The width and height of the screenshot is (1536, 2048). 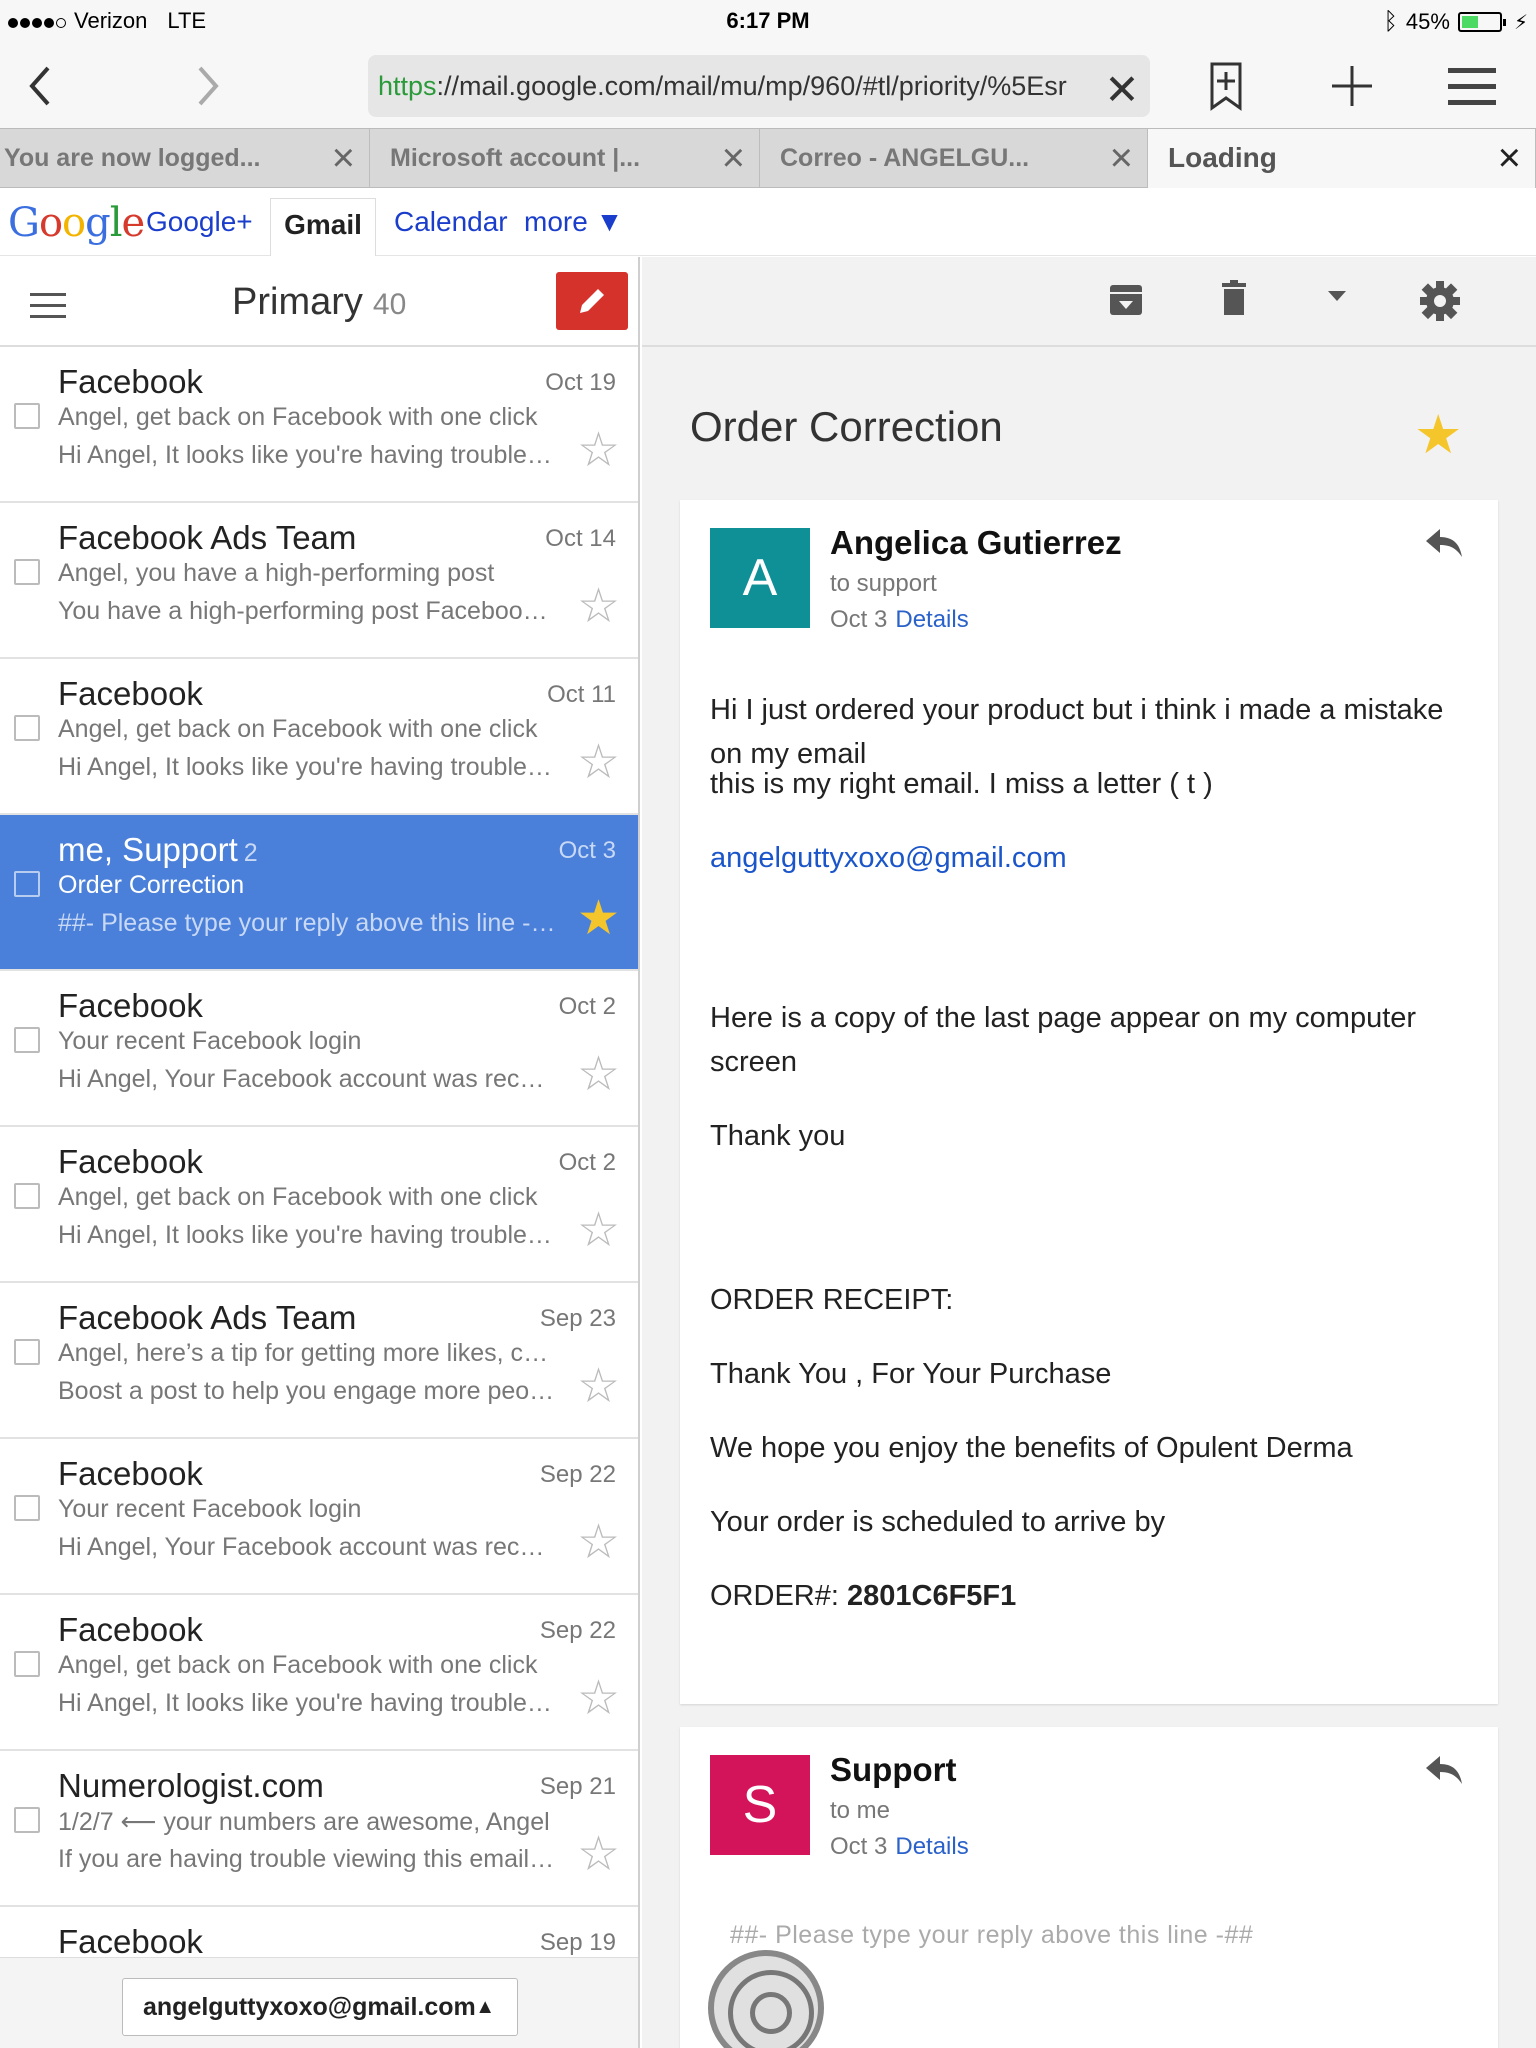 What do you see at coordinates (210, 538) in the screenshot?
I see `email-sender: Facebook Ads Team` at bounding box center [210, 538].